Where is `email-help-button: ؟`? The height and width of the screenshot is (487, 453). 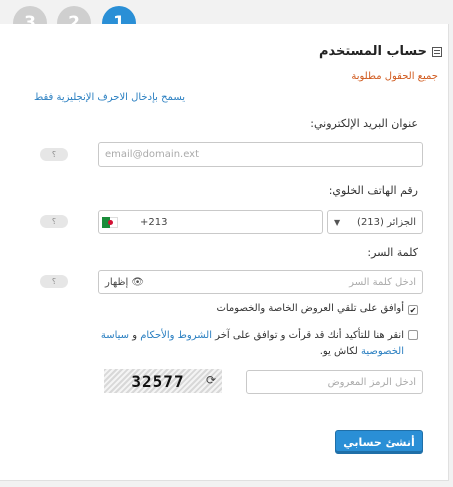 email-help-button: ؟ is located at coordinates (54, 154).